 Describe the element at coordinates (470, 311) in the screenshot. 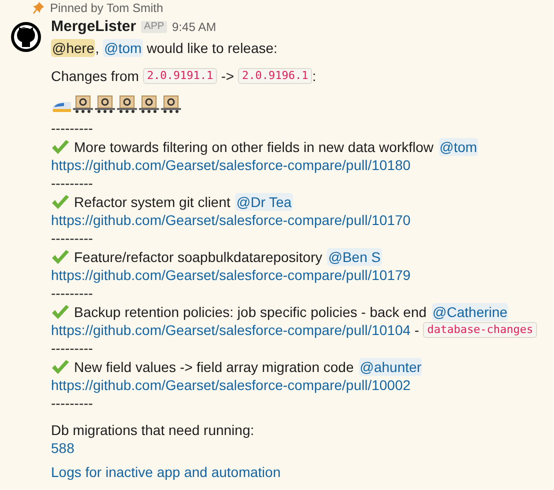

I see `mention-link: @Catherine` at that location.